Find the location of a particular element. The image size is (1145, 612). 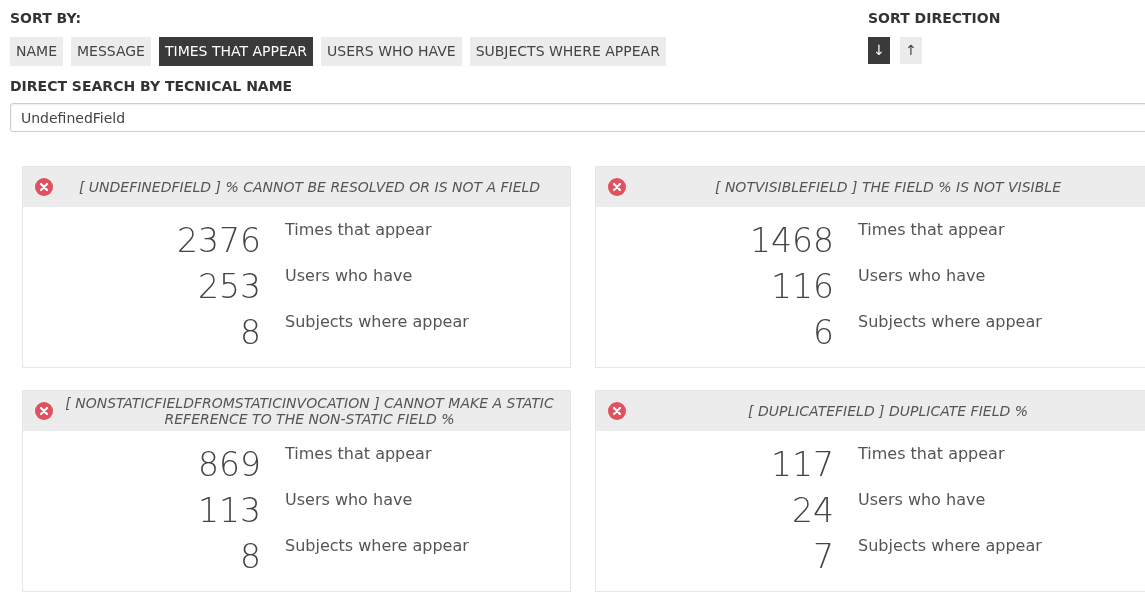

stat-value: 24 is located at coordinates (813, 511).